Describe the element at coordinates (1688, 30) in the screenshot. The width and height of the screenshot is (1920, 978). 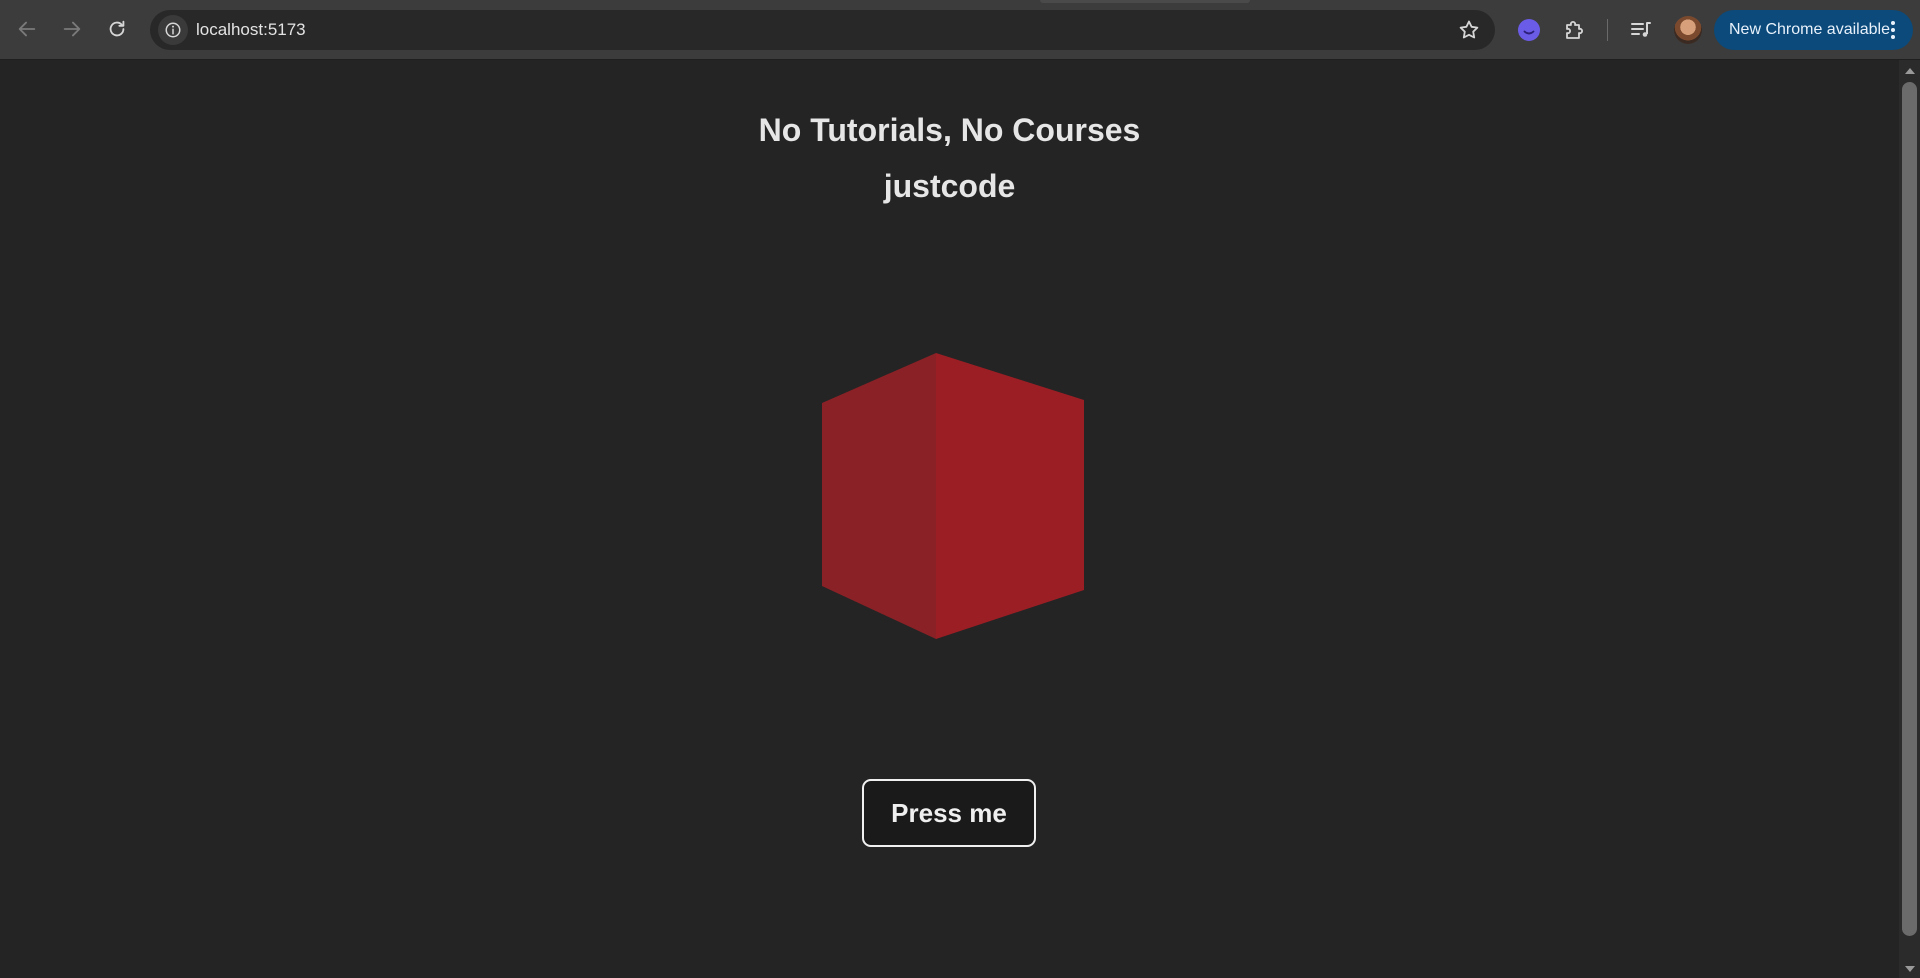
I see `profile-avatar` at that location.